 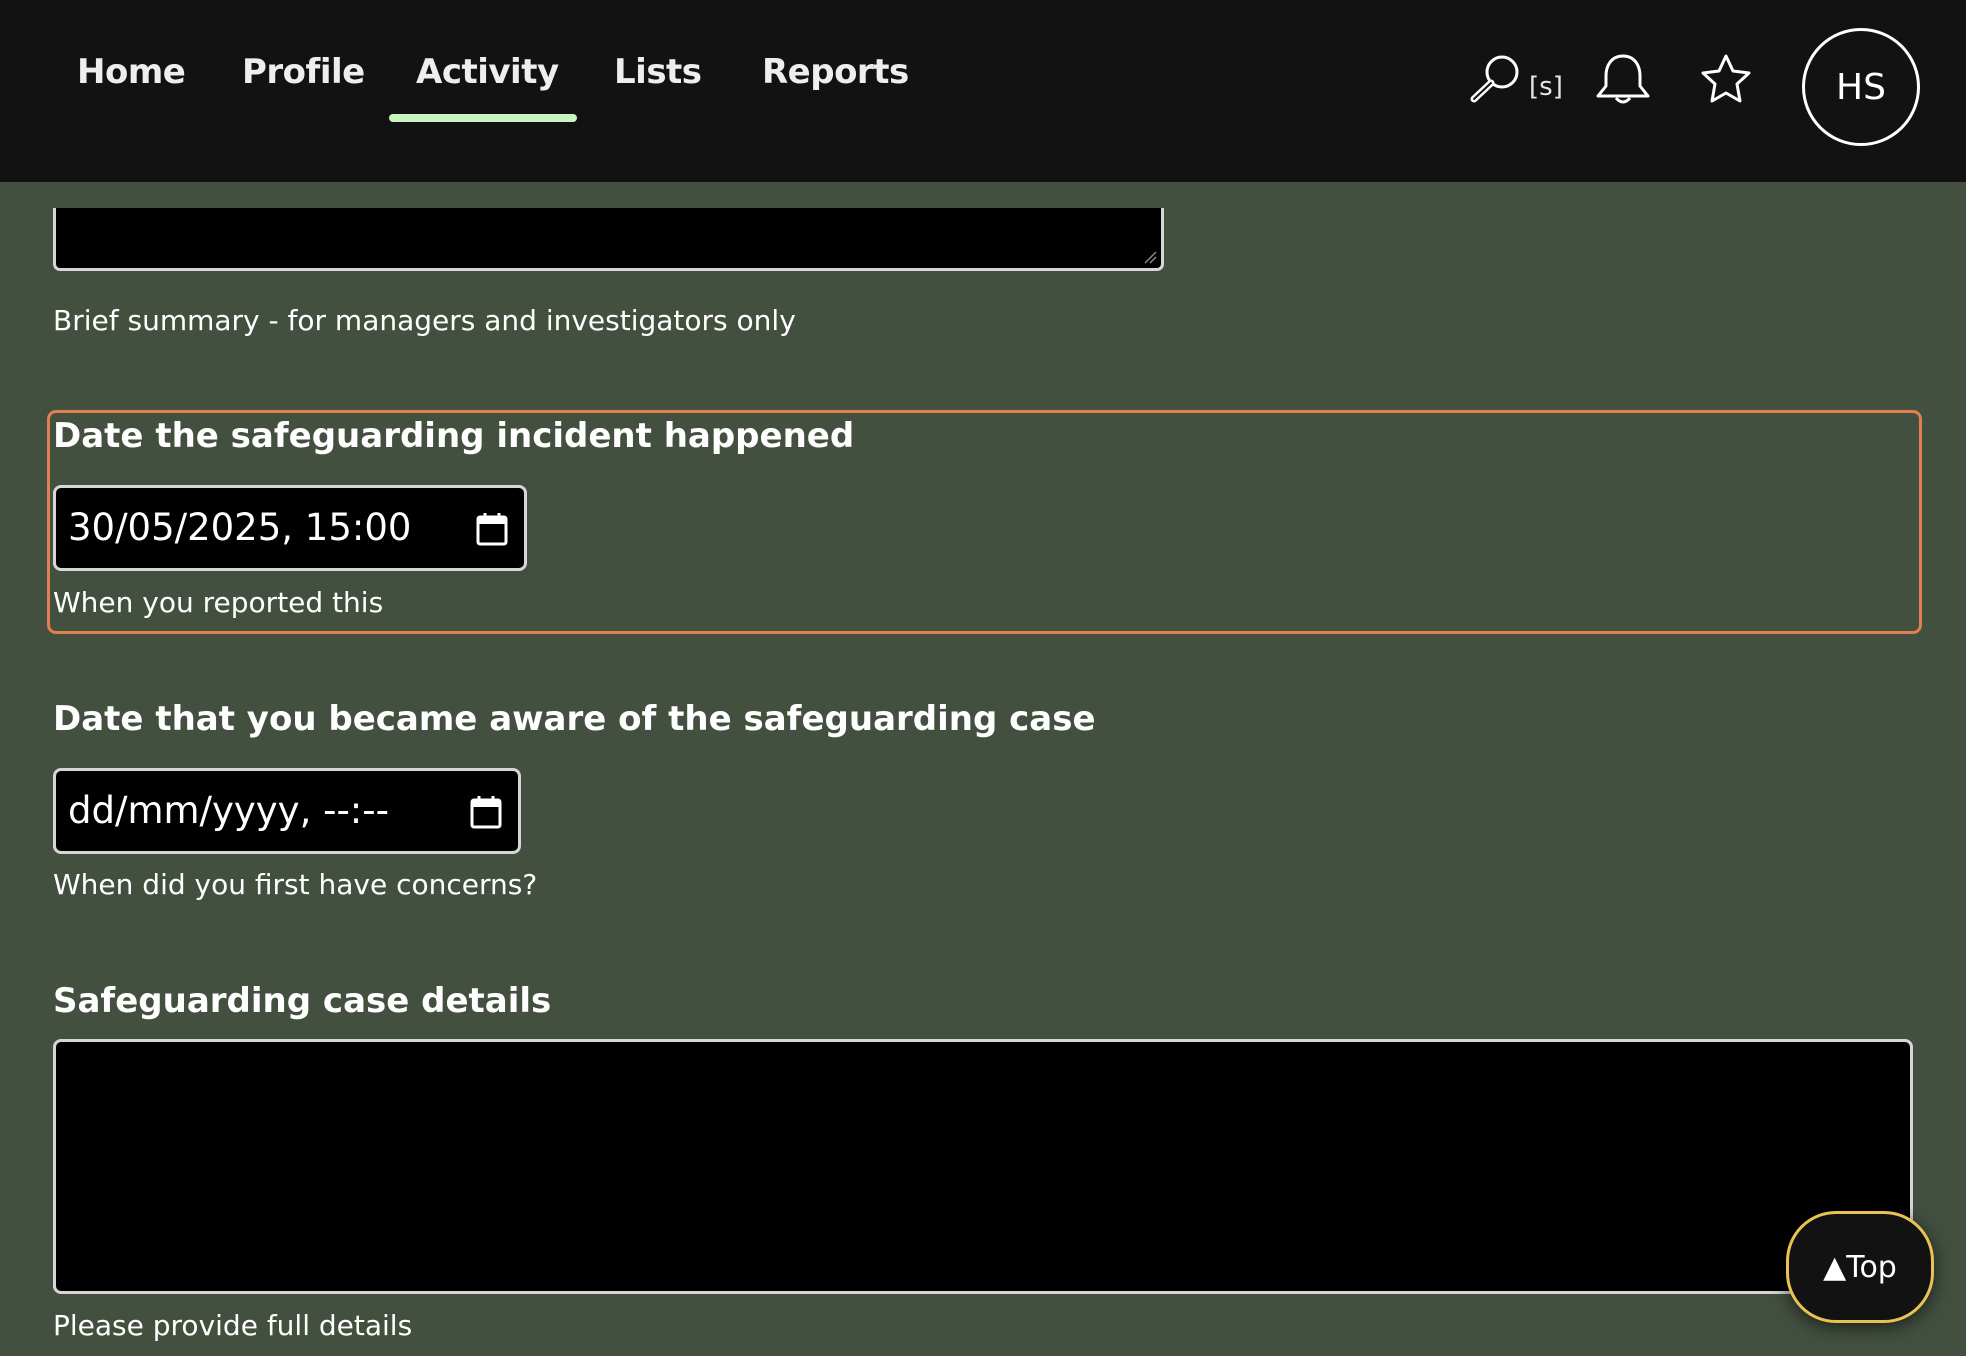 I want to click on active-tab-indicator, so click(x=483, y=118).